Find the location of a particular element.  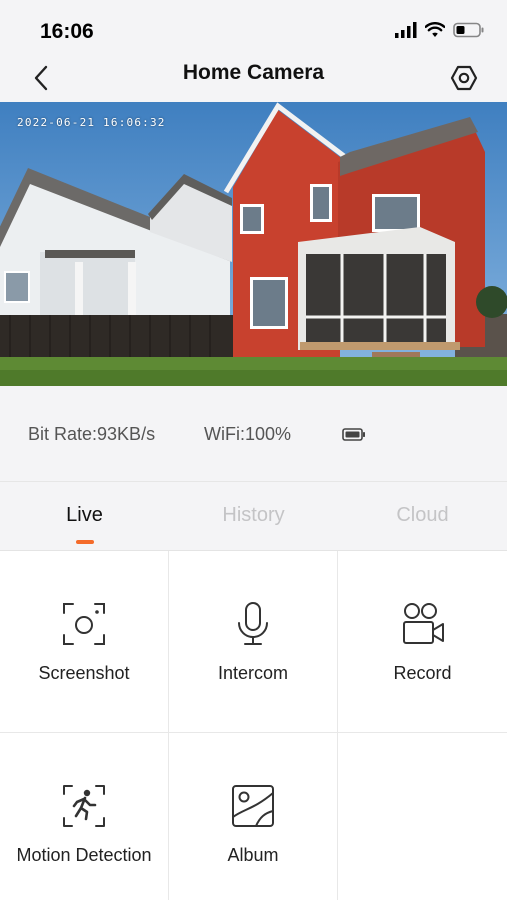

motion-detection-label: Motion Detection is located at coordinates (84, 855).